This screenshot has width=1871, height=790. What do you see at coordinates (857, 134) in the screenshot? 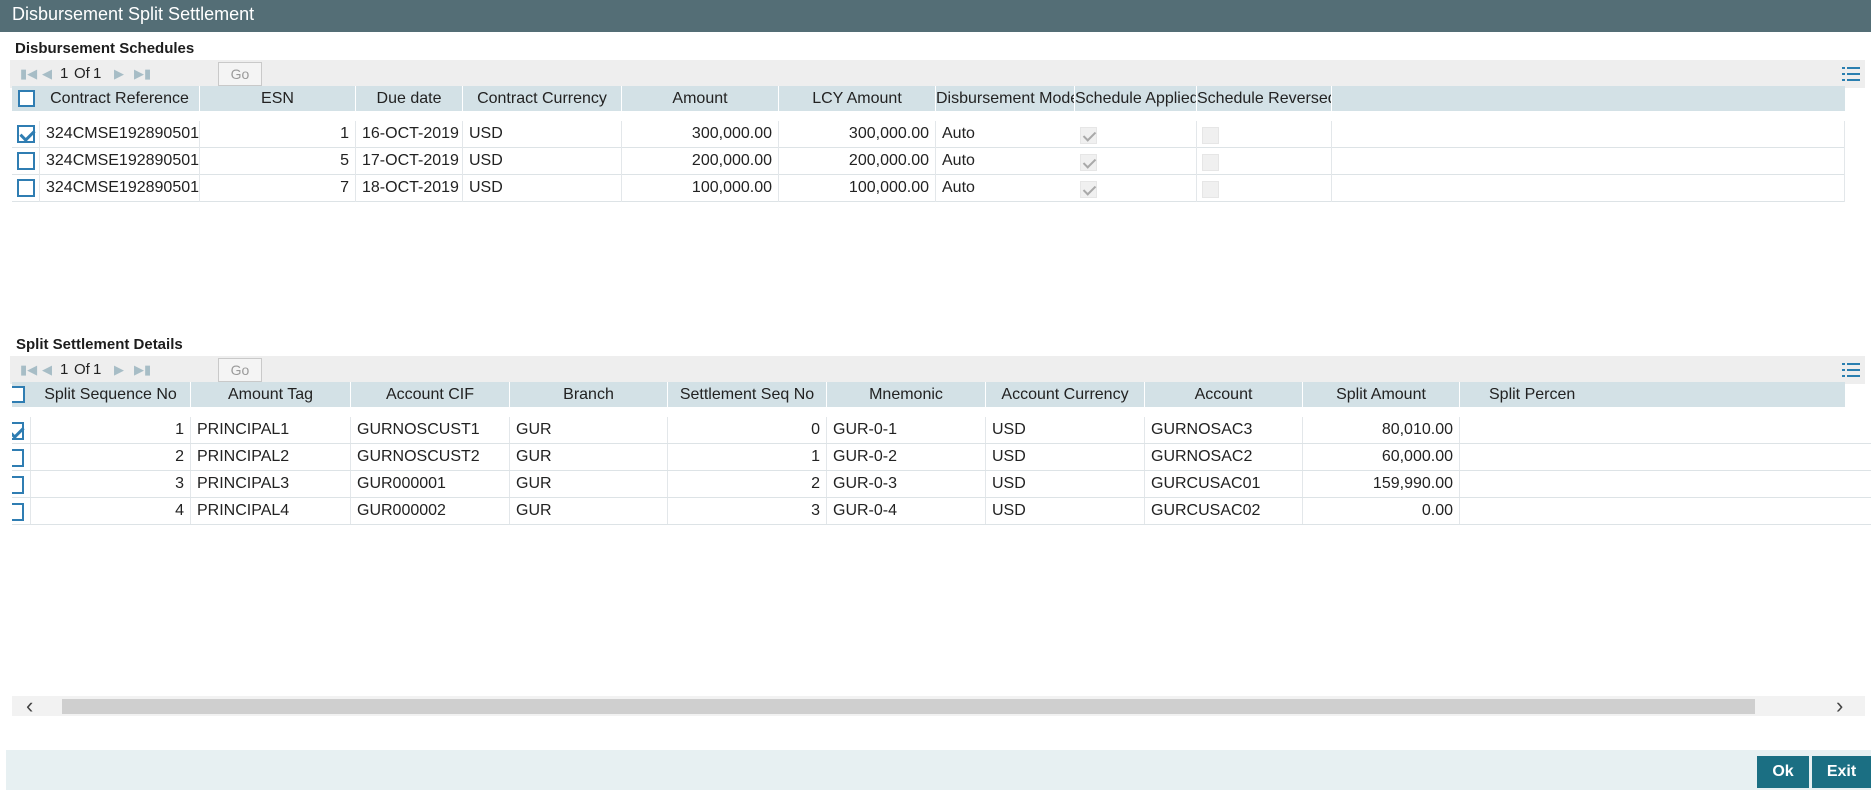
I see `lcy-amount-cell: 300,000.00` at bounding box center [857, 134].